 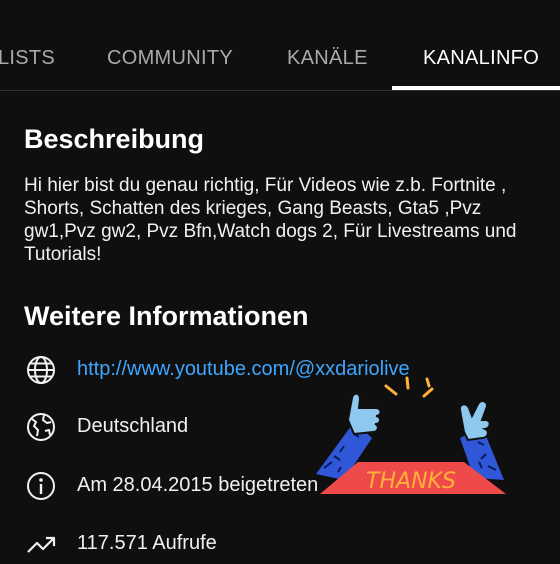 What do you see at coordinates (481, 58) in the screenshot?
I see `tab-about: KANALINFO` at bounding box center [481, 58].